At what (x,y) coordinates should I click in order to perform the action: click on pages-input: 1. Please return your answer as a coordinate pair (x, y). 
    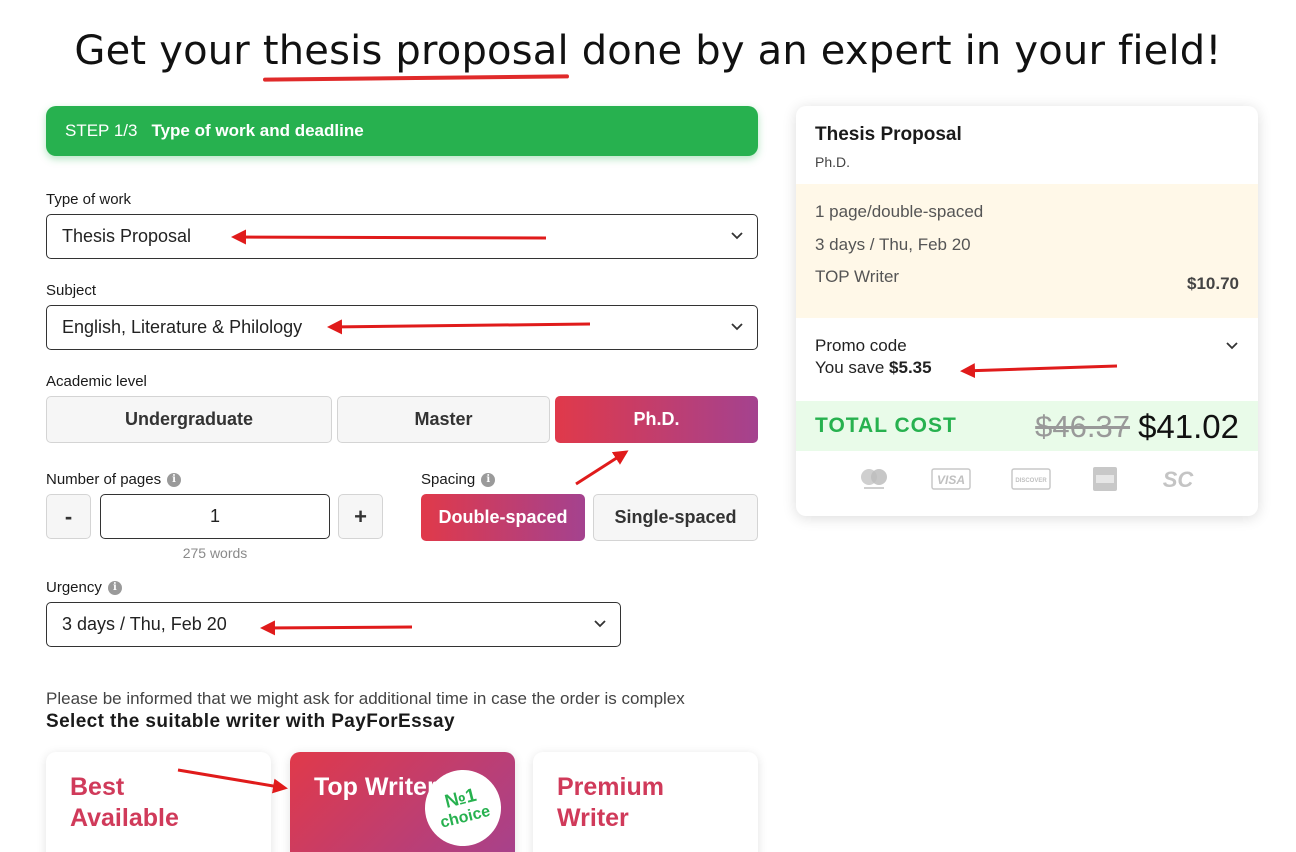
    Looking at the image, I should click on (215, 516).